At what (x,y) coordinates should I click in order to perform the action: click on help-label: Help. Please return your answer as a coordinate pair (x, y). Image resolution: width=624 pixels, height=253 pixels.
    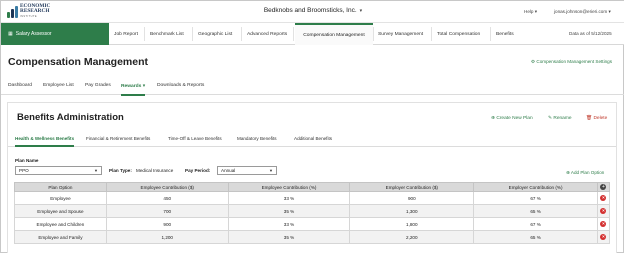
    Looking at the image, I should click on (529, 11).